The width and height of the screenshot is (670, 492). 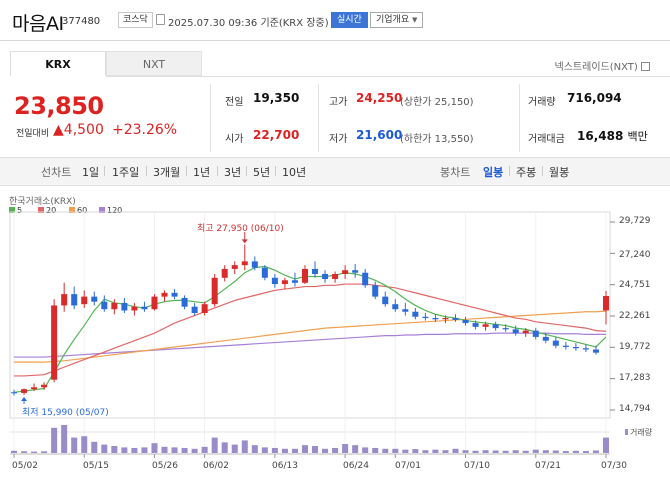 I want to click on x-tick: 07/10, so click(x=477, y=466).